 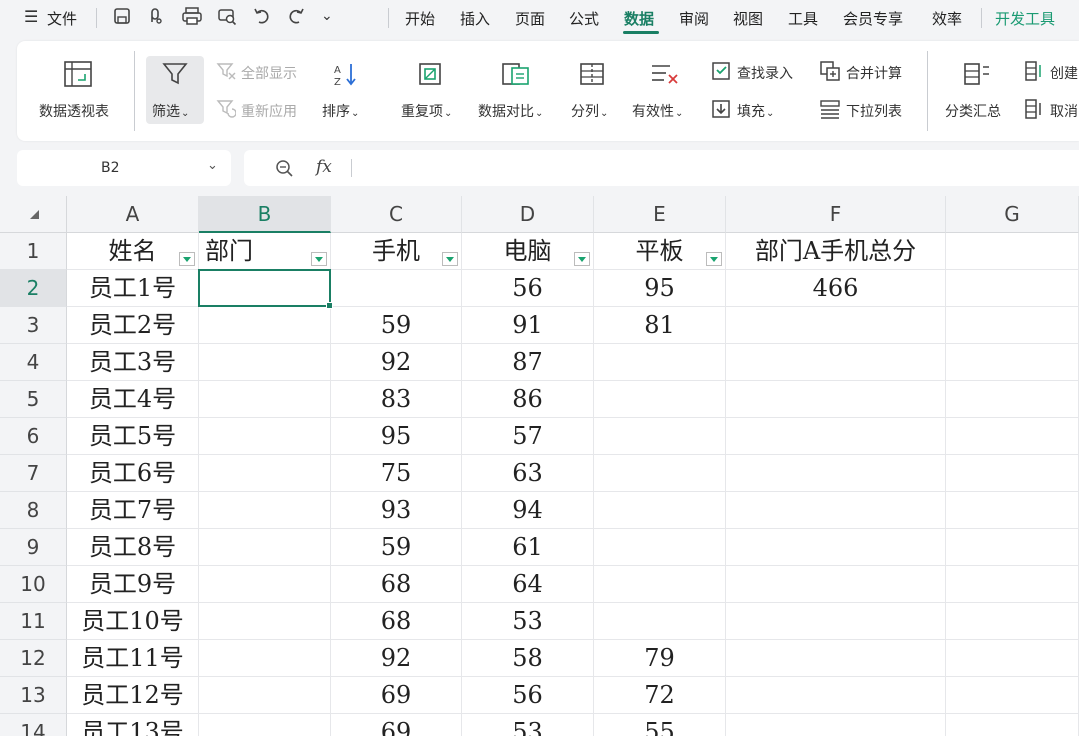 I want to click on cell: 83, so click(x=396, y=399).